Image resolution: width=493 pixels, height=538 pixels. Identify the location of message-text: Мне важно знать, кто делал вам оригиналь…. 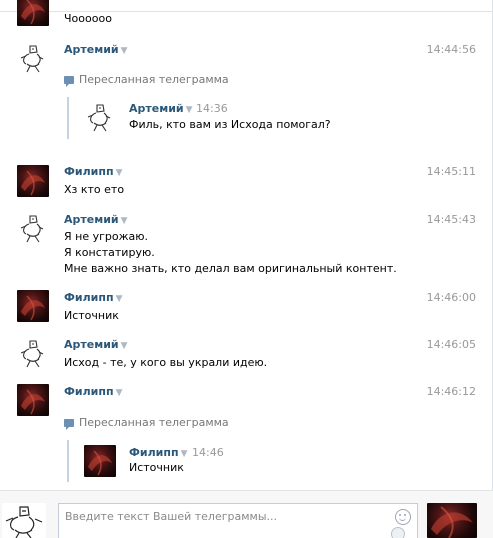
(230, 268).